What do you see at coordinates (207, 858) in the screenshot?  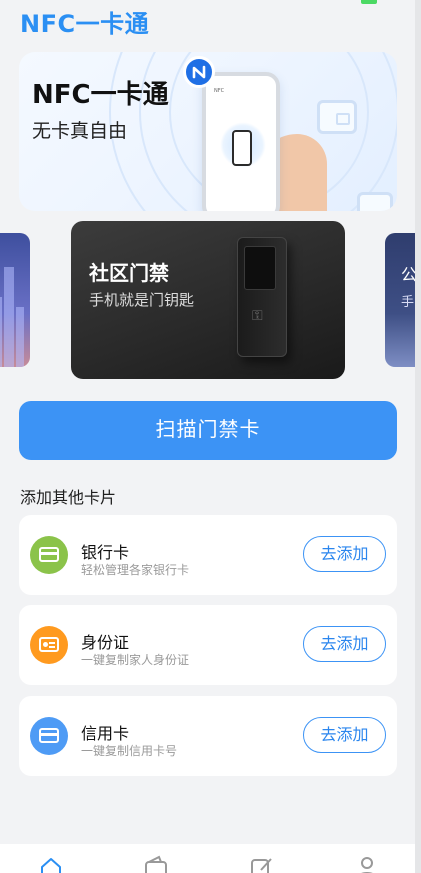 I see `bottom-tab-bar` at bounding box center [207, 858].